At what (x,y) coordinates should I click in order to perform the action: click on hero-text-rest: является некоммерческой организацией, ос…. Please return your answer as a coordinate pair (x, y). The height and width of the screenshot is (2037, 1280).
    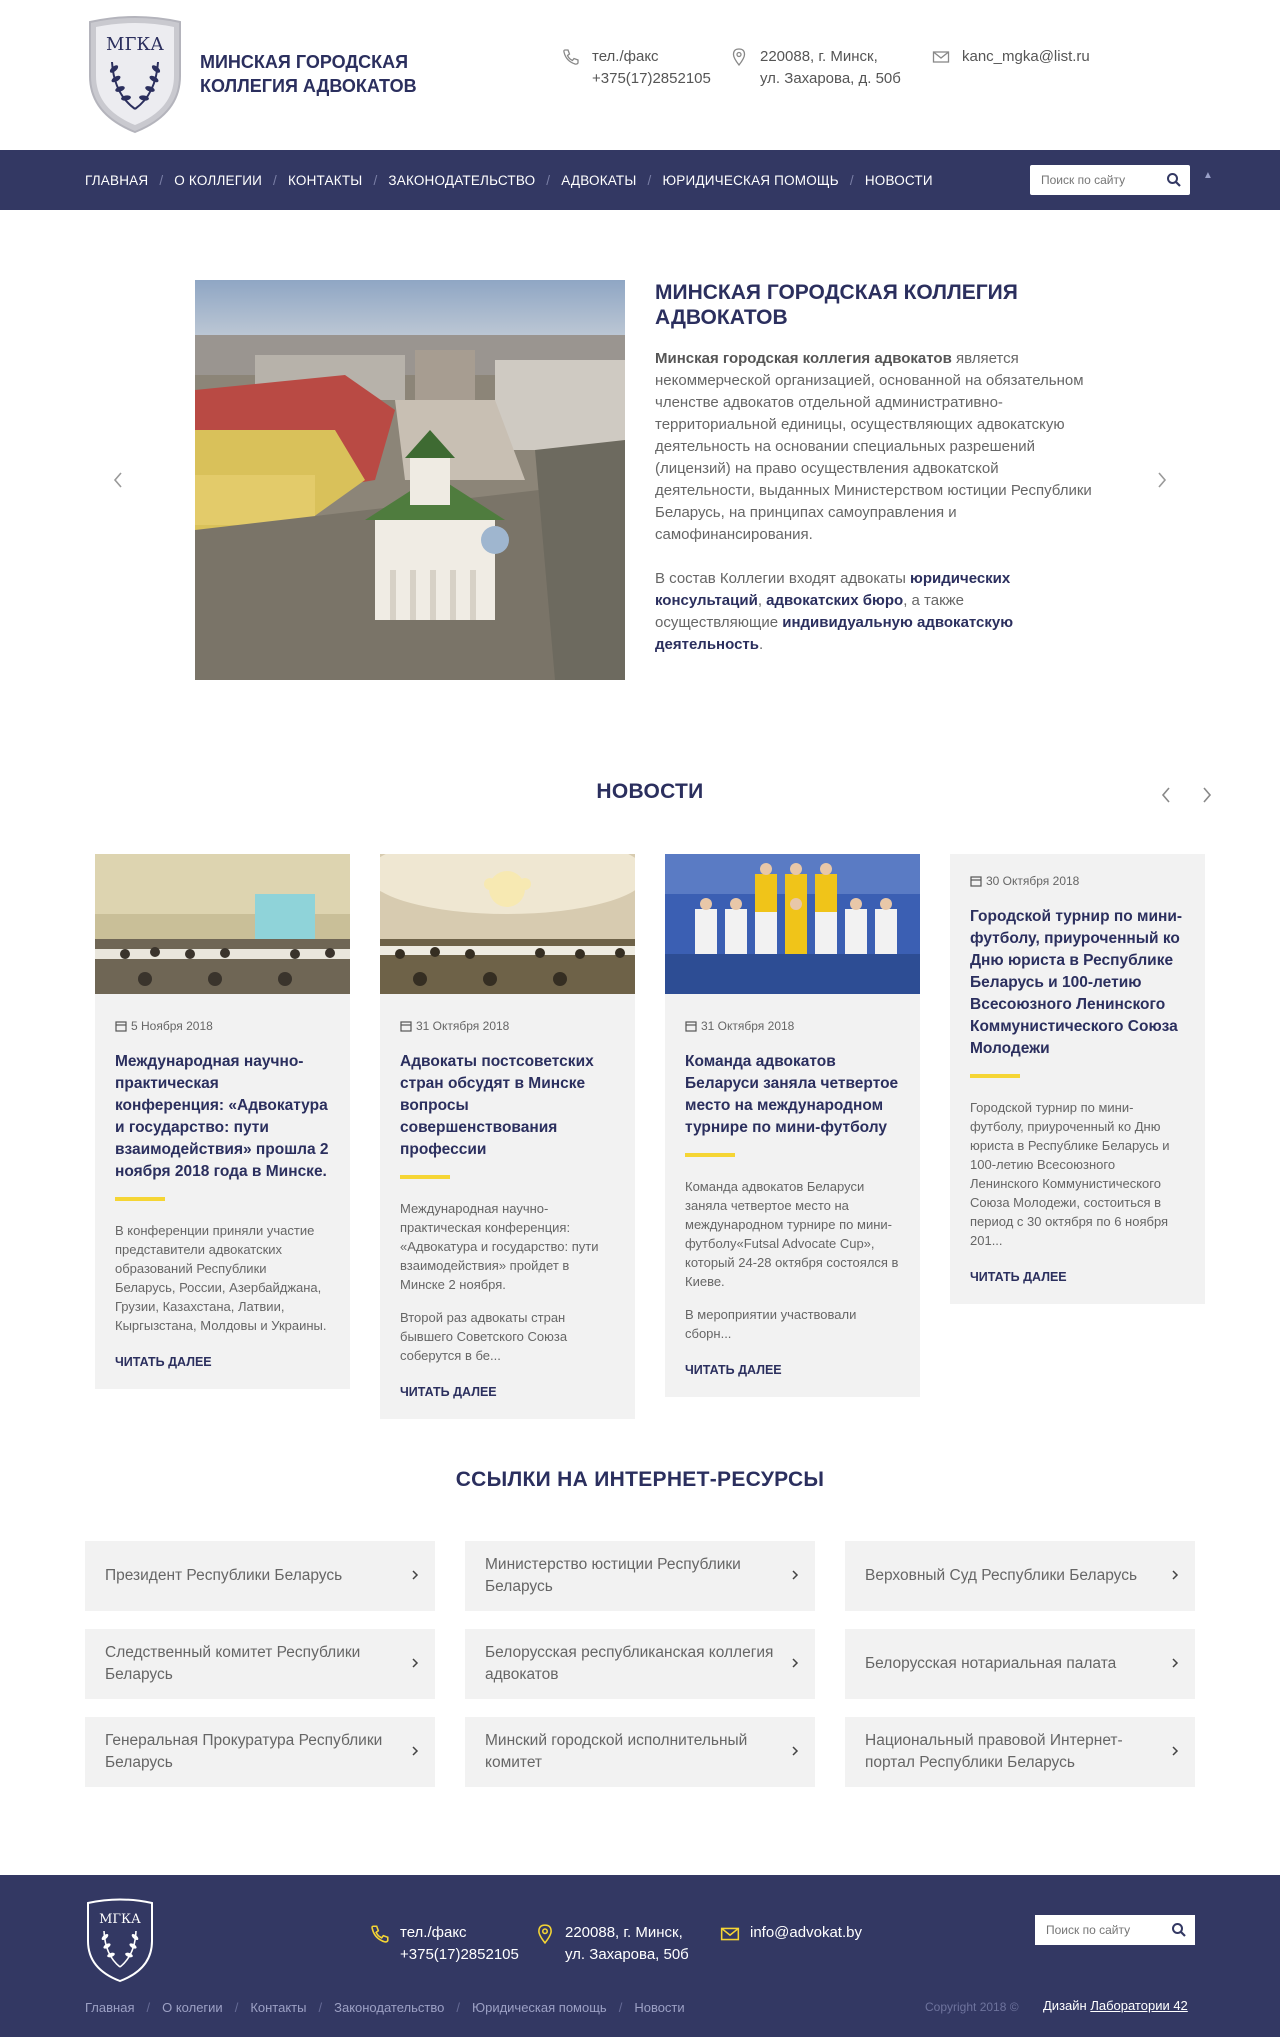
    Looking at the image, I should click on (873, 446).